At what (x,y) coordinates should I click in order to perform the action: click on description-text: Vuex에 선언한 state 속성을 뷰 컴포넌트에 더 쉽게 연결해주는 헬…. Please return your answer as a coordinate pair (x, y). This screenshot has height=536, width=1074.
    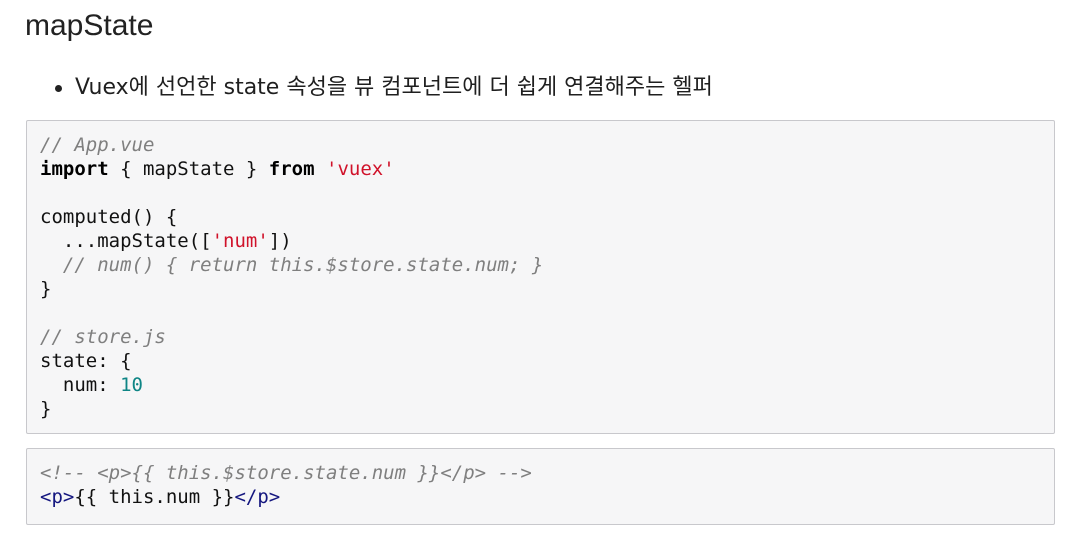
    Looking at the image, I should click on (394, 87).